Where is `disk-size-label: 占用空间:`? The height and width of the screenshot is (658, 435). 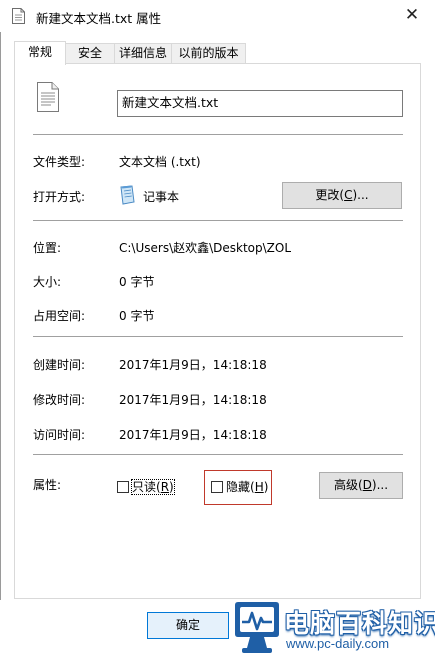 disk-size-label: 占用空间: is located at coordinates (59, 316).